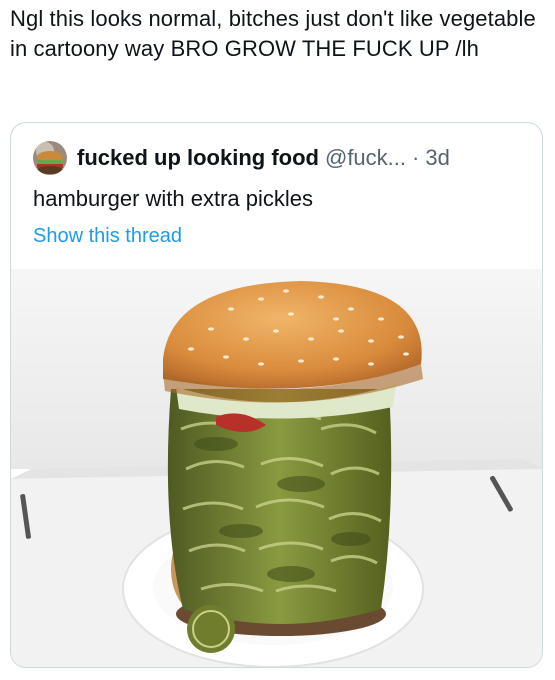  What do you see at coordinates (173, 198) in the screenshot?
I see `quoted-tweet-text: hamburger with extra pickles` at bounding box center [173, 198].